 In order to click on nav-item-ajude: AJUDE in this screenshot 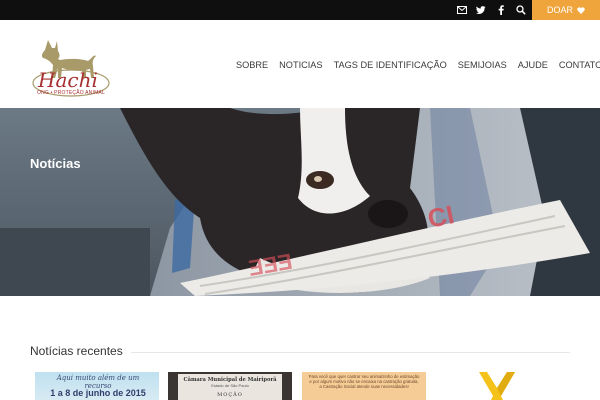, I will do `click(533, 65)`.